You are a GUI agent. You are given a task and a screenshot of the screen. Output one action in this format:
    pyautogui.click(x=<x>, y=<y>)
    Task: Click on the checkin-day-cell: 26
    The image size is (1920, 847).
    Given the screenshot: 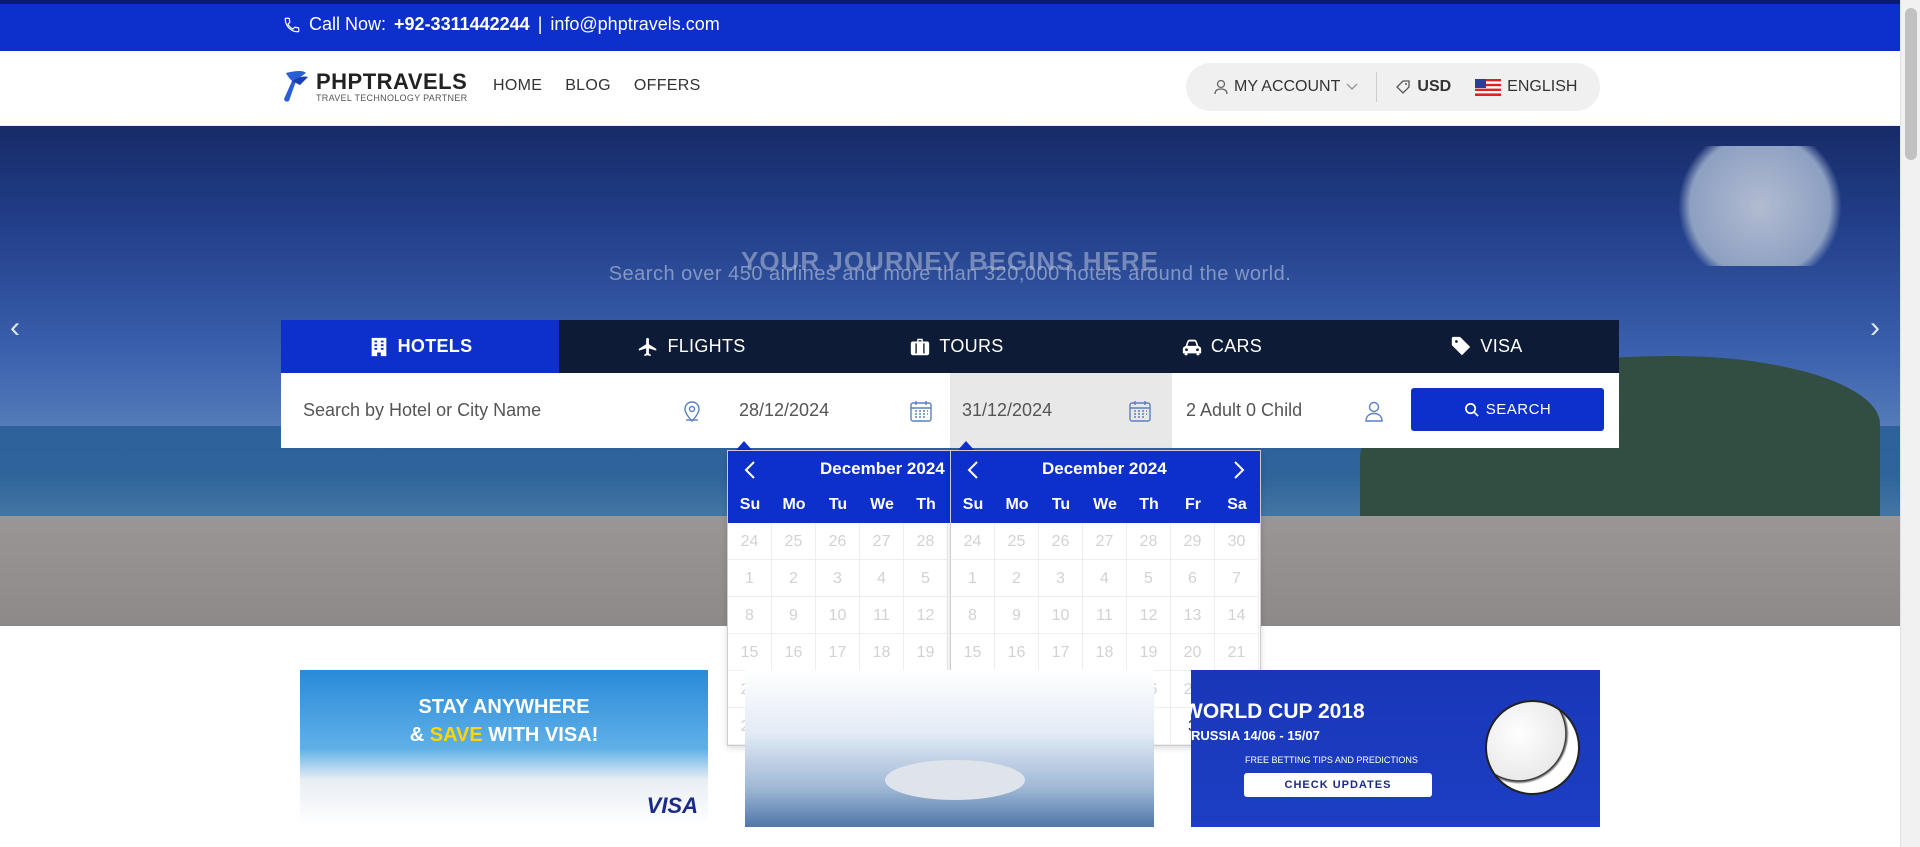 What is the action you would take?
    pyautogui.click(x=838, y=541)
    